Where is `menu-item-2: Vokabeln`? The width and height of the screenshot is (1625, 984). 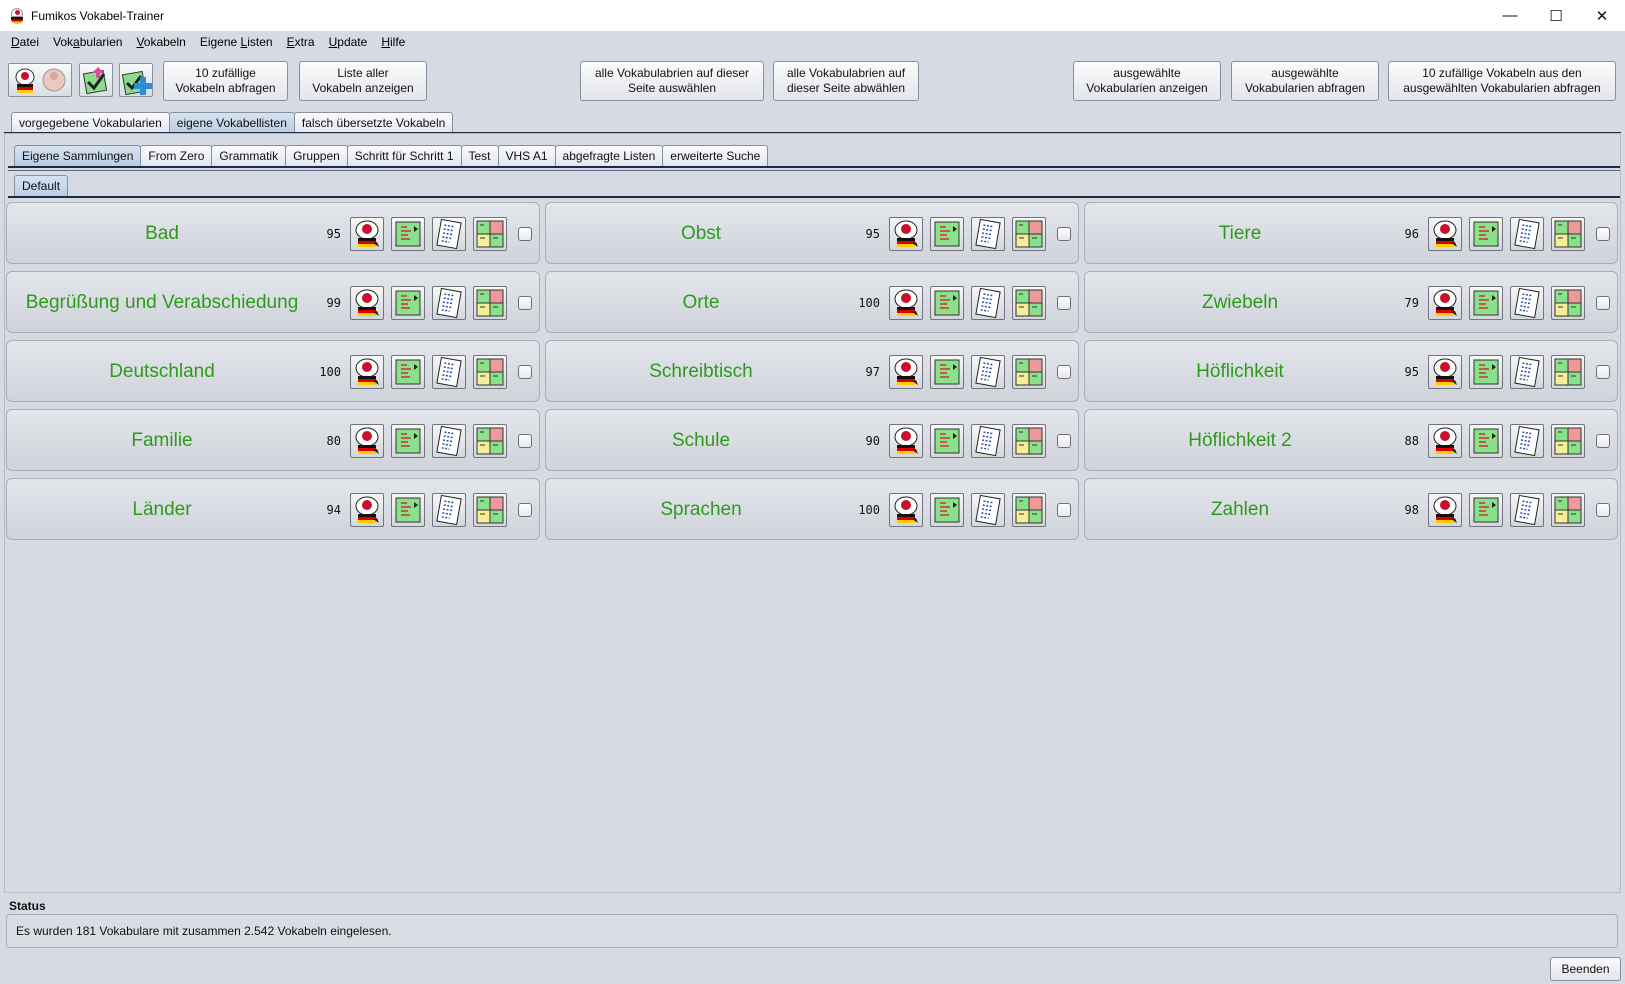 menu-item-2: Vokabeln is located at coordinates (160, 42).